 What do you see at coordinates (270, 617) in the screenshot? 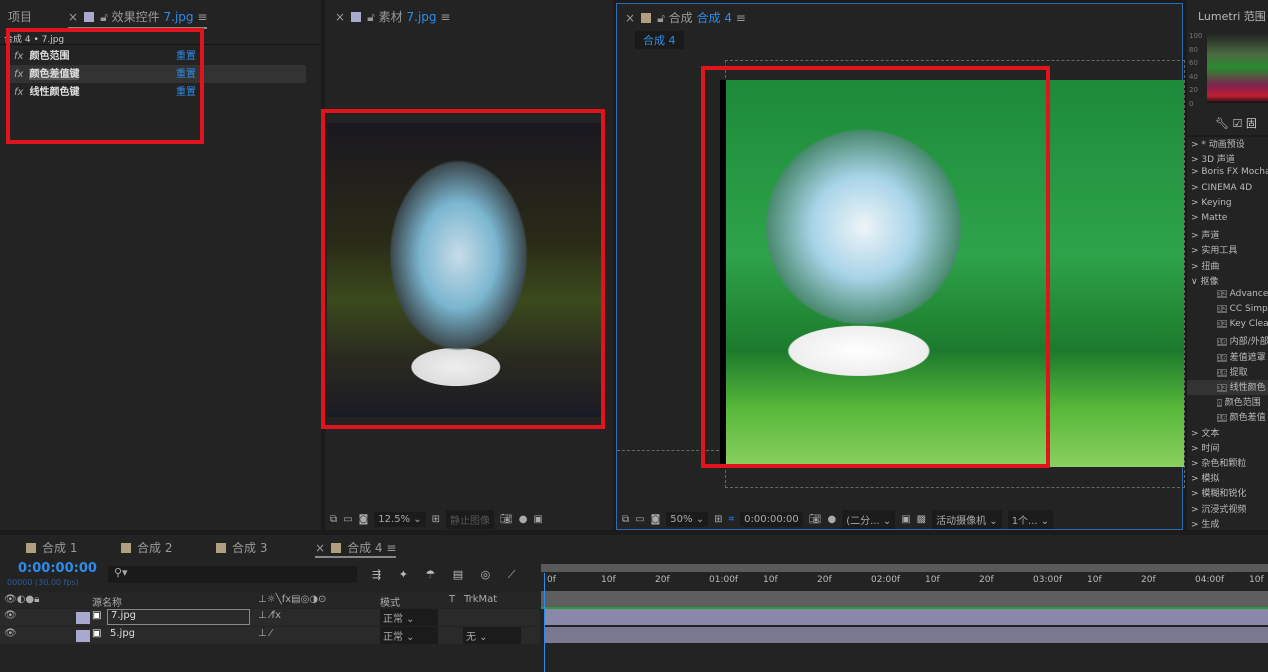
I see `layer-row: 👁︎ ▣ 7.jpg ⊥ ⁄fx 正常 ⌄` at bounding box center [270, 617].